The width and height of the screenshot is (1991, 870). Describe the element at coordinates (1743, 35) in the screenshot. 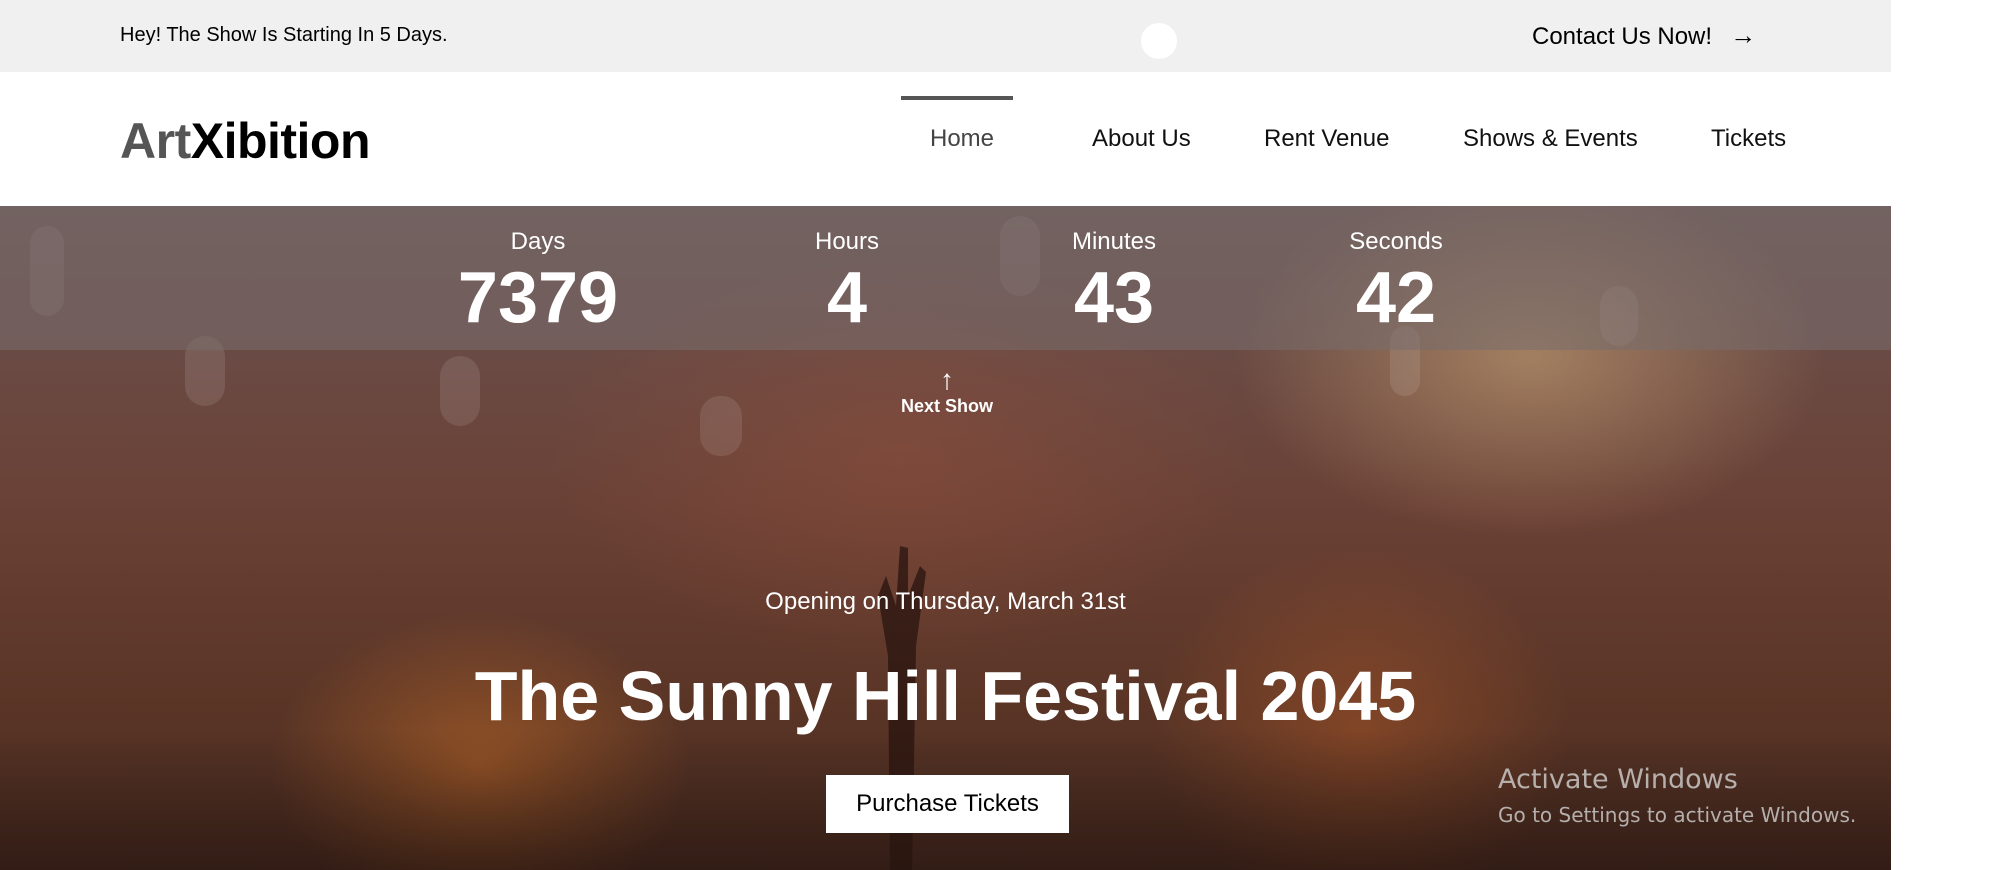

I see `arrow-right-icon: →` at that location.